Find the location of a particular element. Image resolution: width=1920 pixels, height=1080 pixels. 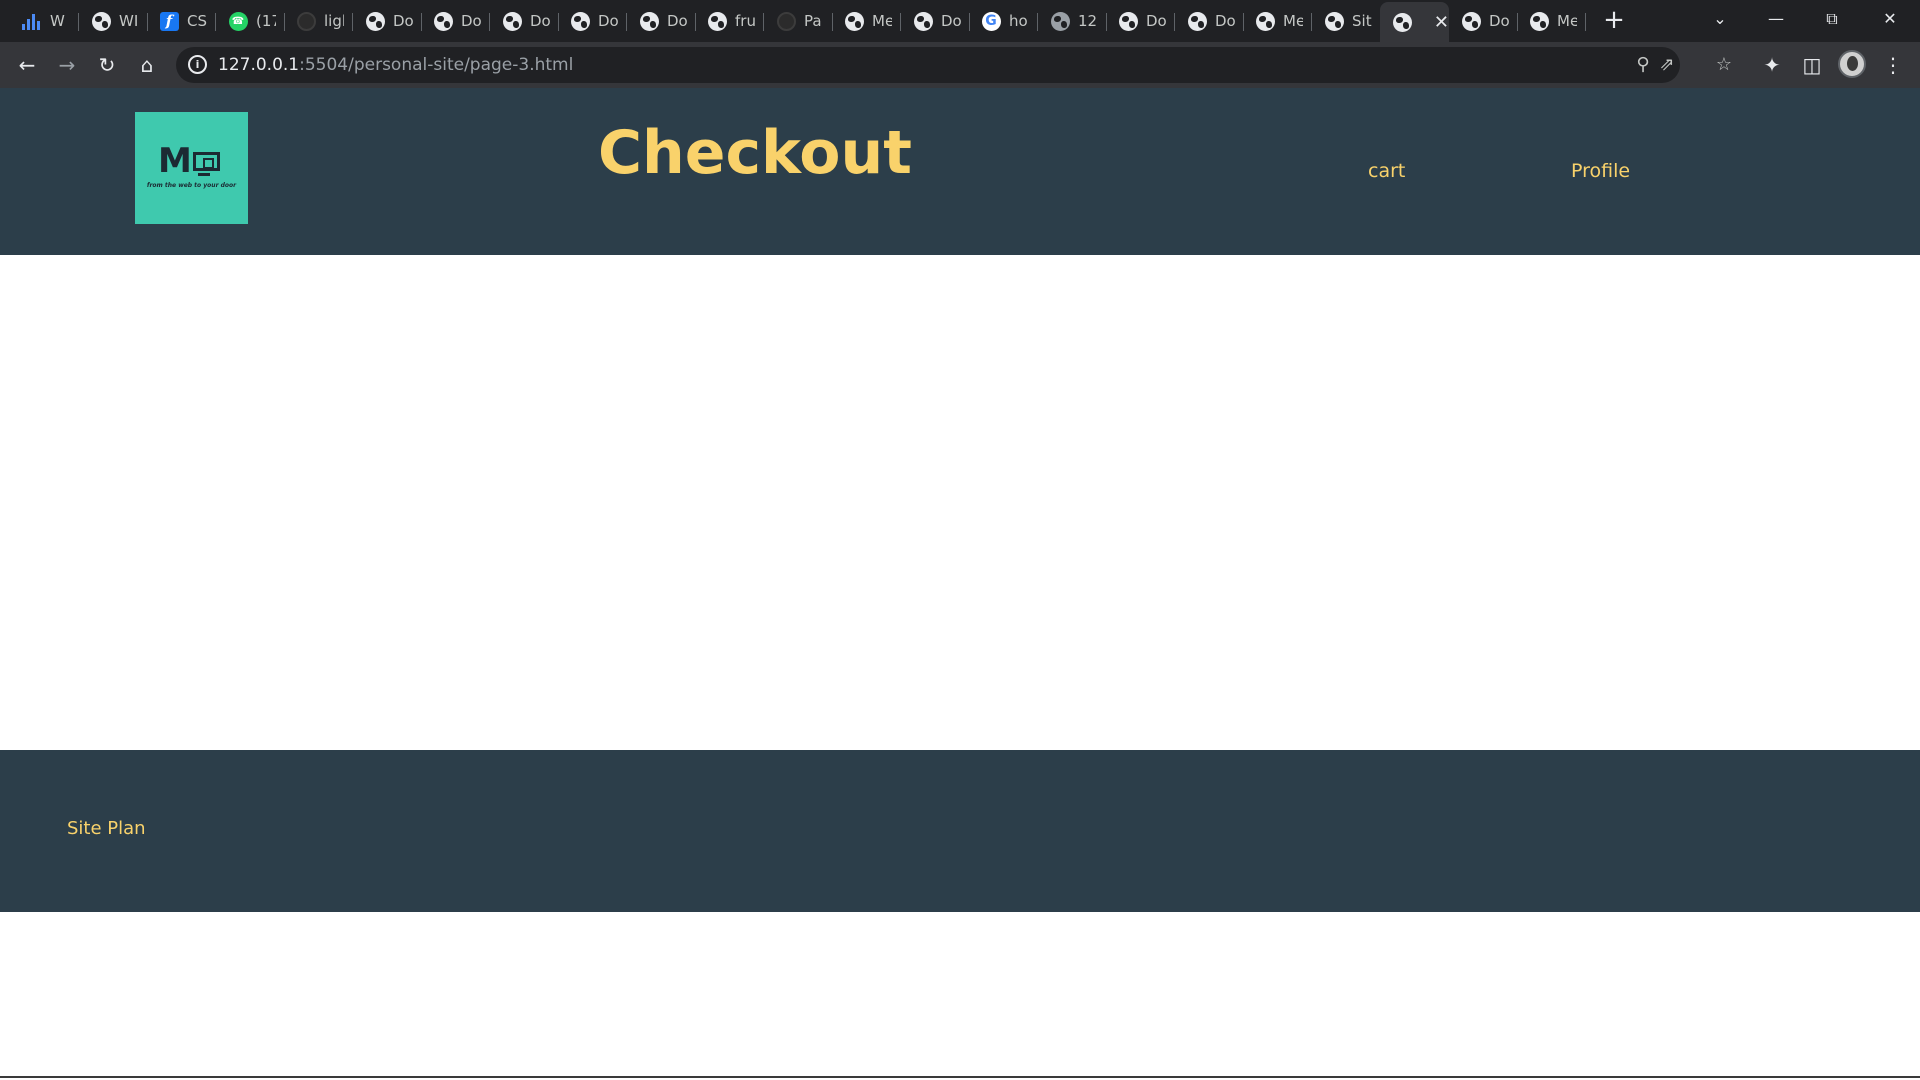

bookmark-star-icon: ☆ is located at coordinates (1724, 65).